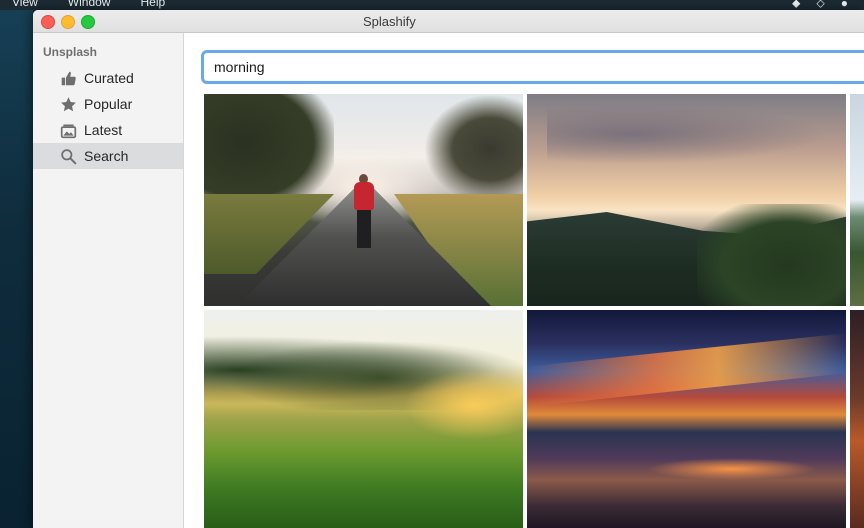 This screenshot has width=864, height=528. I want to click on menu-view: View, so click(25, 4).